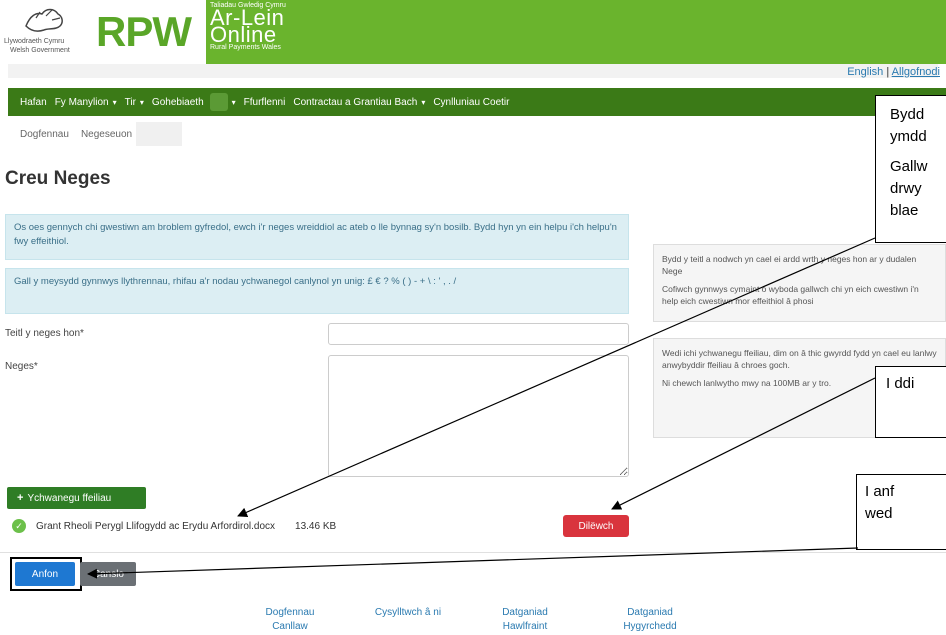  Describe the element at coordinates (21, 366) in the screenshot. I see `message-label: Neges*` at that location.